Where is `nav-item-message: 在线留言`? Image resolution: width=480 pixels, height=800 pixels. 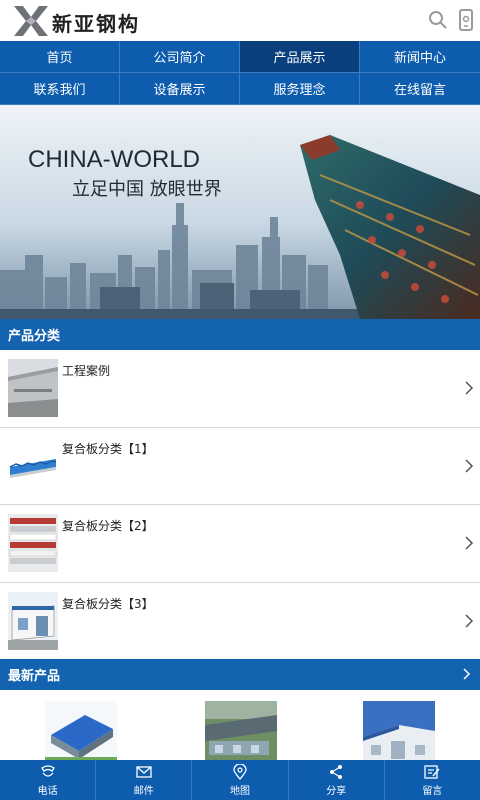 nav-item-message: 在线留言 is located at coordinates (420, 89).